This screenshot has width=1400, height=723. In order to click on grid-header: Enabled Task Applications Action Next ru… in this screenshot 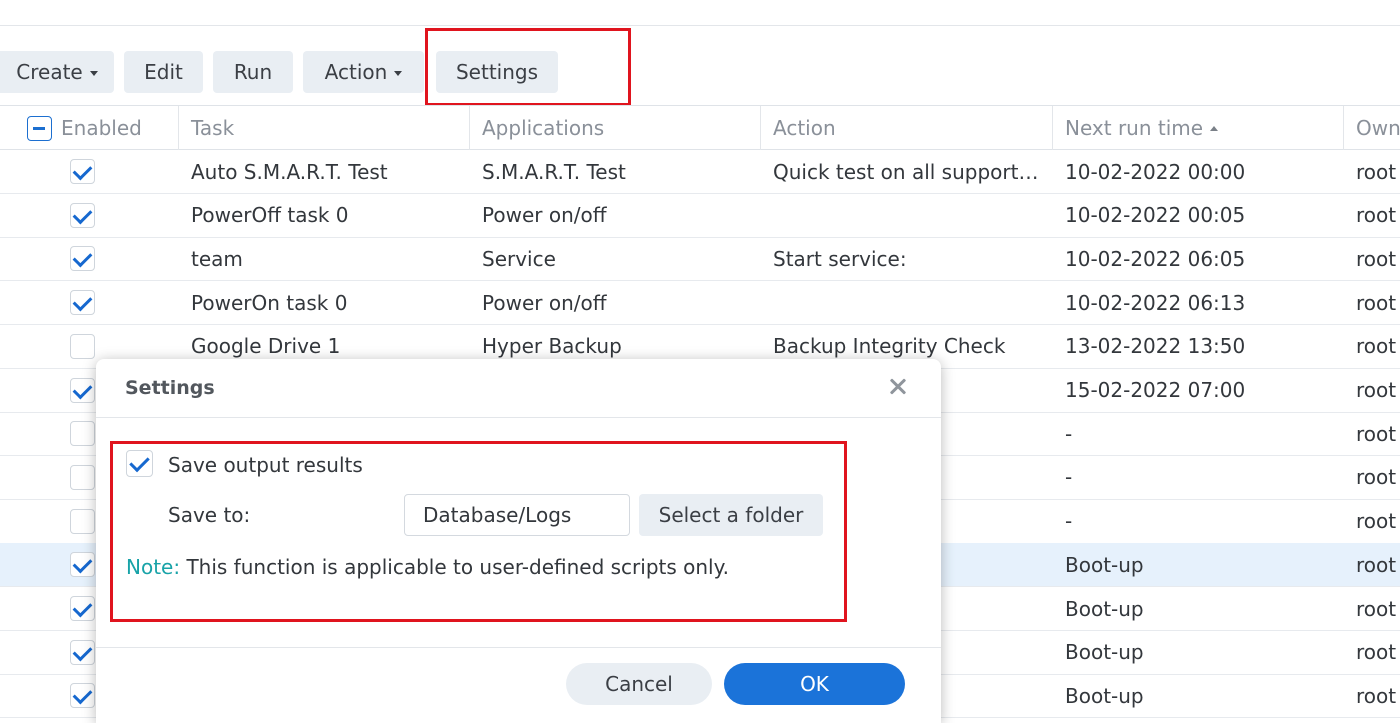, I will do `click(700, 127)`.